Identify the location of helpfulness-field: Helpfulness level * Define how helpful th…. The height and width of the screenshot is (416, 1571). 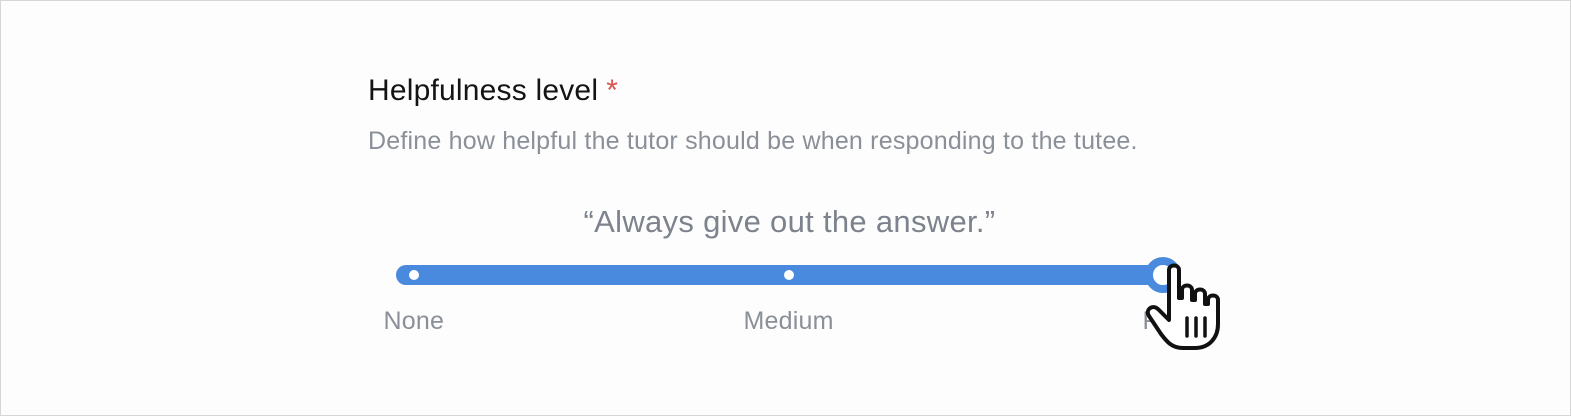
(783, 113).